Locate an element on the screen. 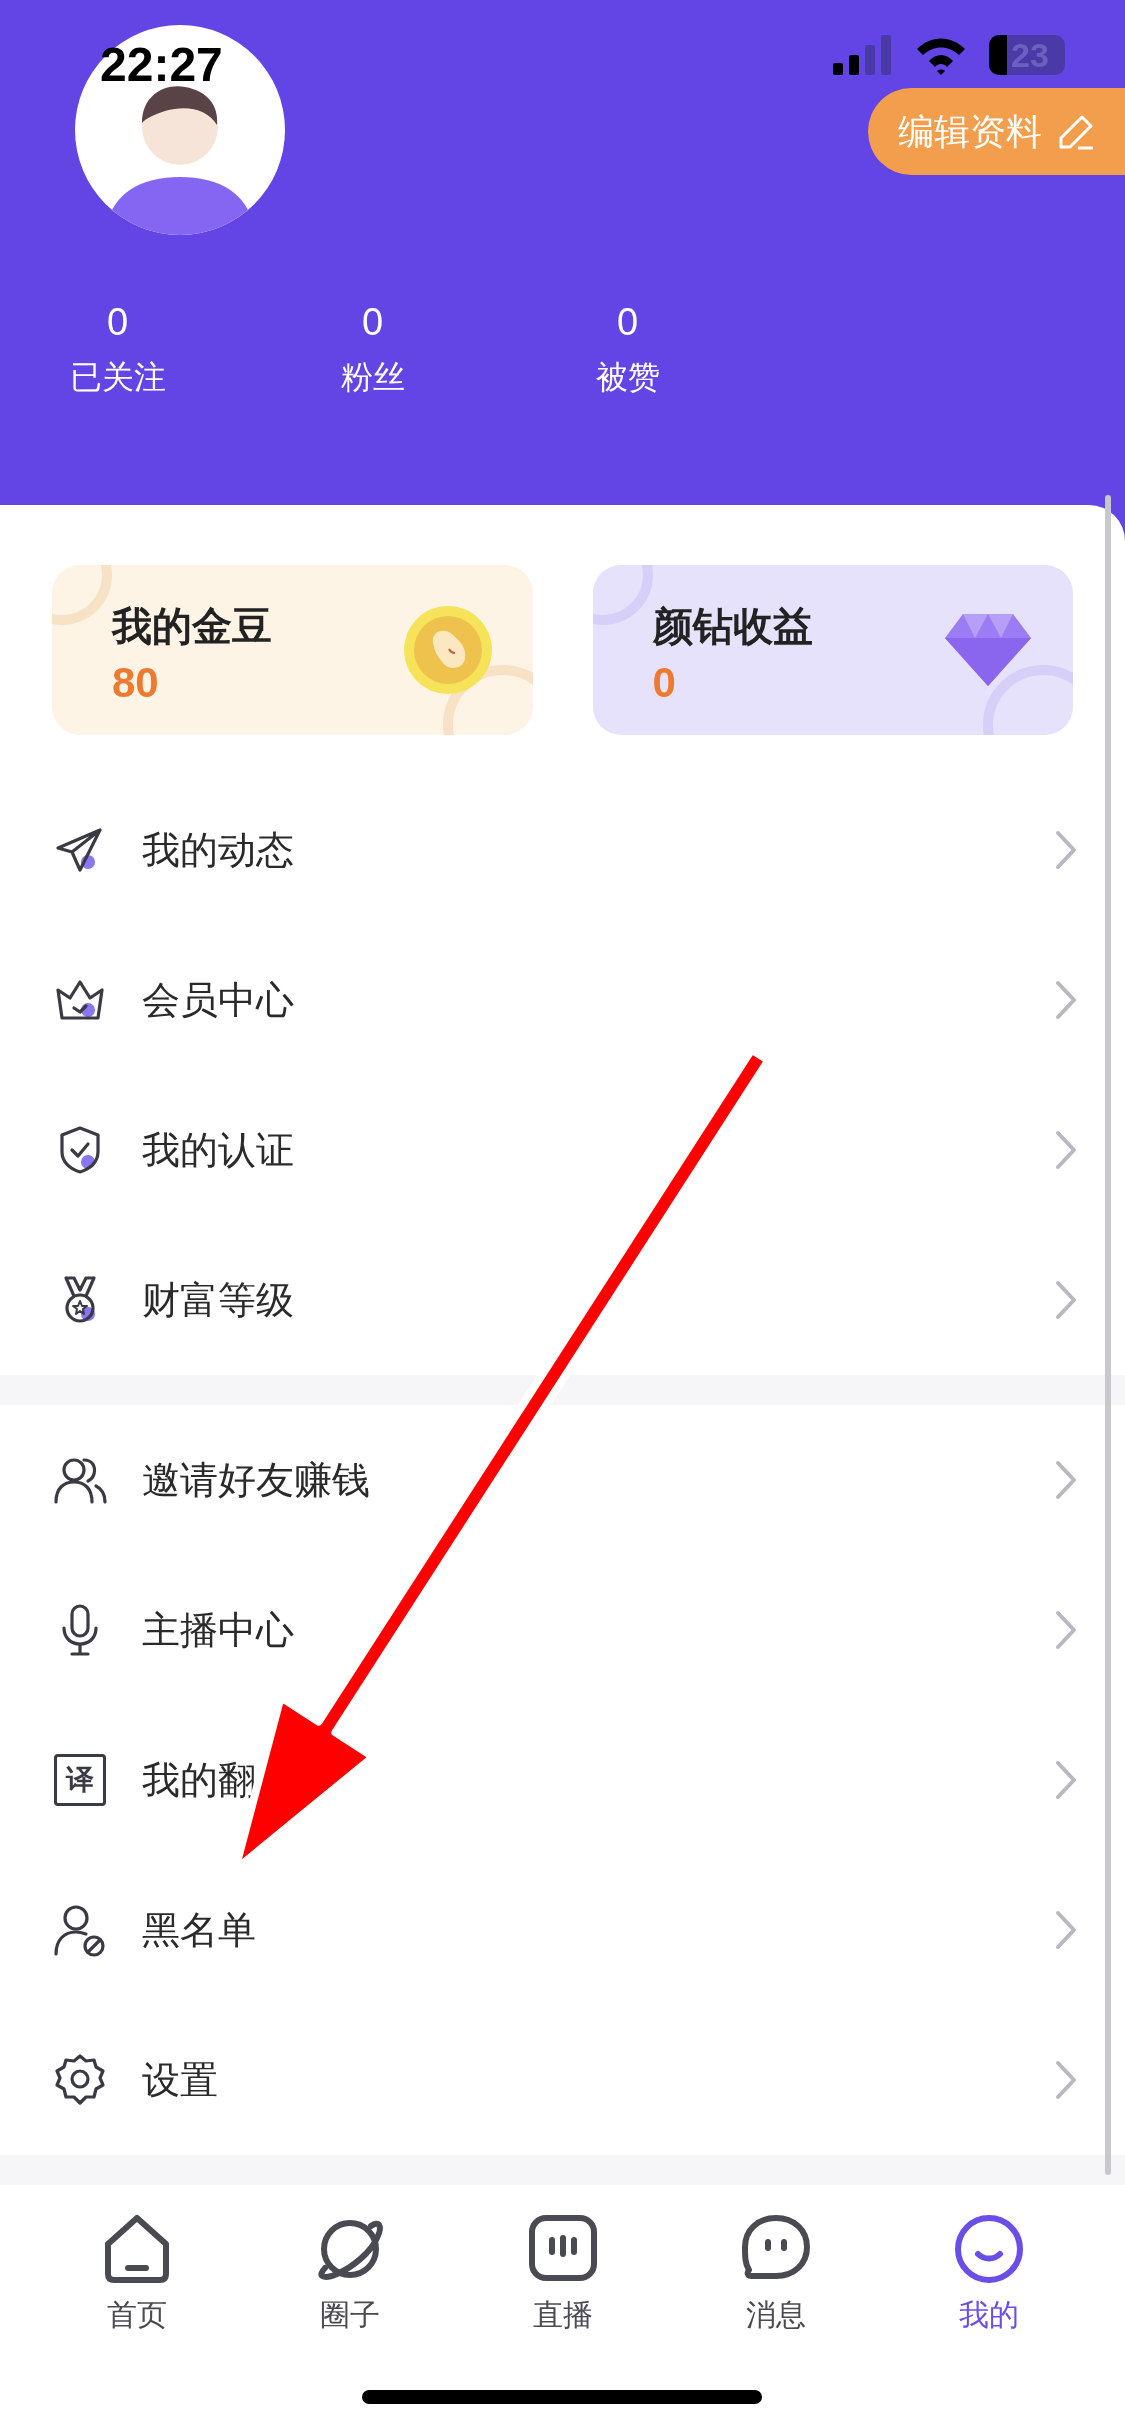  menu-item: 邀请好友赚钱 is located at coordinates (562, 1480).